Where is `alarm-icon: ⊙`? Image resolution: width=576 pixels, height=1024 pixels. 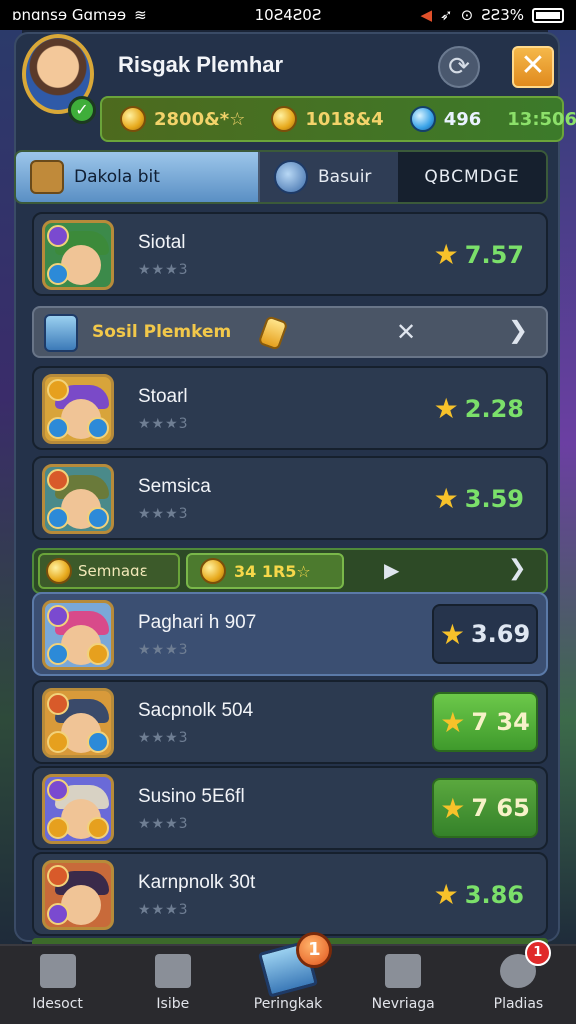
alarm-icon: ⊙ is located at coordinates (467, 15).